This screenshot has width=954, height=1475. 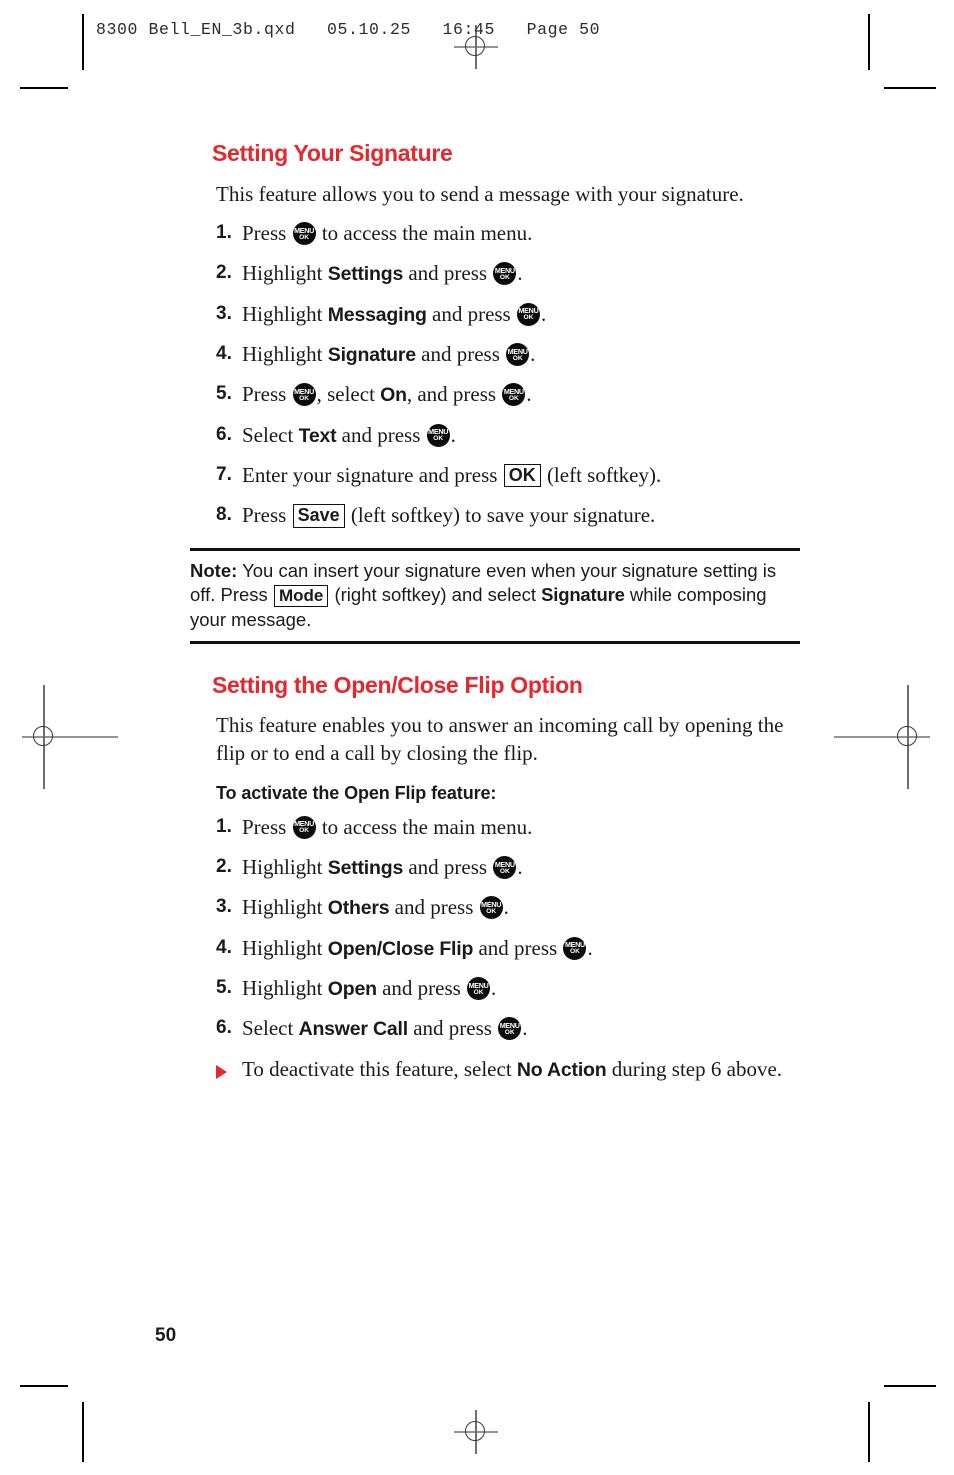 What do you see at coordinates (377, 314) in the screenshot?
I see `ui-term: Messaging` at bounding box center [377, 314].